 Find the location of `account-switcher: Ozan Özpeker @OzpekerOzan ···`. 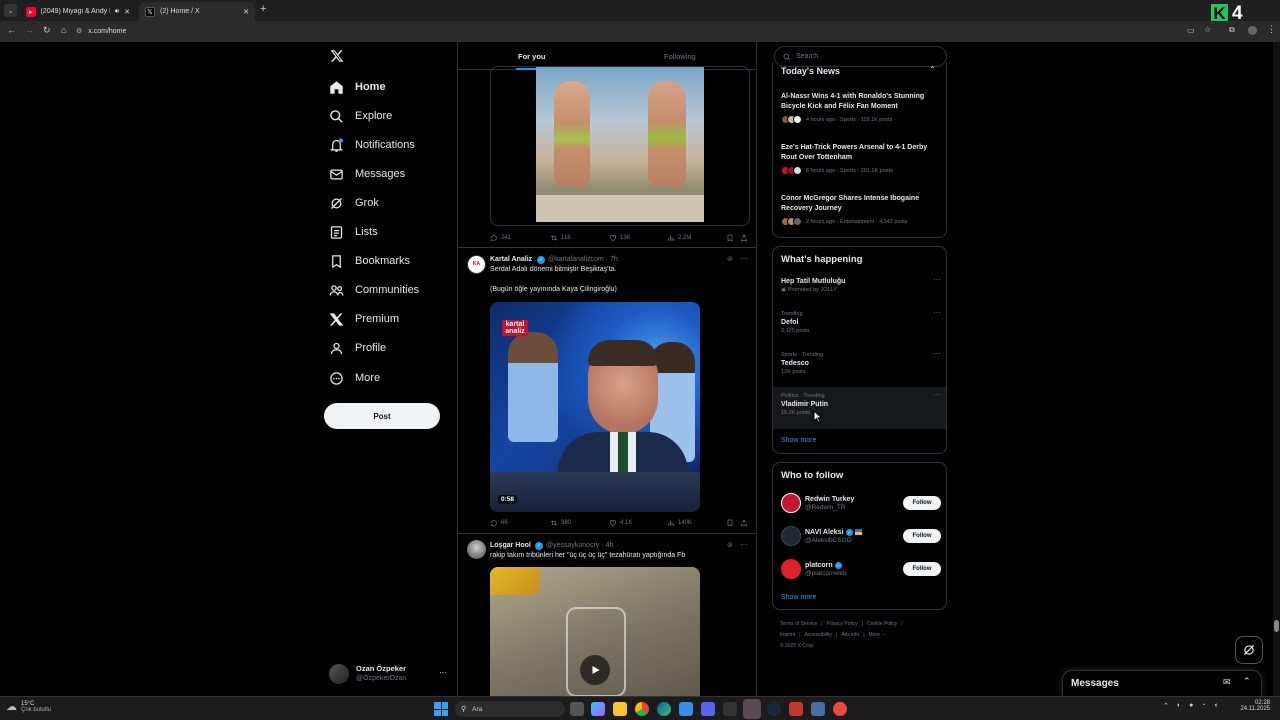

account-switcher: Ozan Özpeker @OzpekerOzan ··· is located at coordinates (389, 675).